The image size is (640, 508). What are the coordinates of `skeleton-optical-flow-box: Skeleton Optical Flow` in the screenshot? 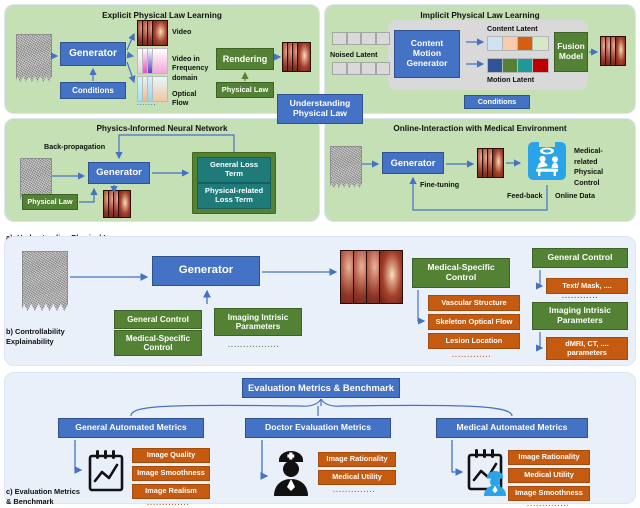 It's located at (474, 322).